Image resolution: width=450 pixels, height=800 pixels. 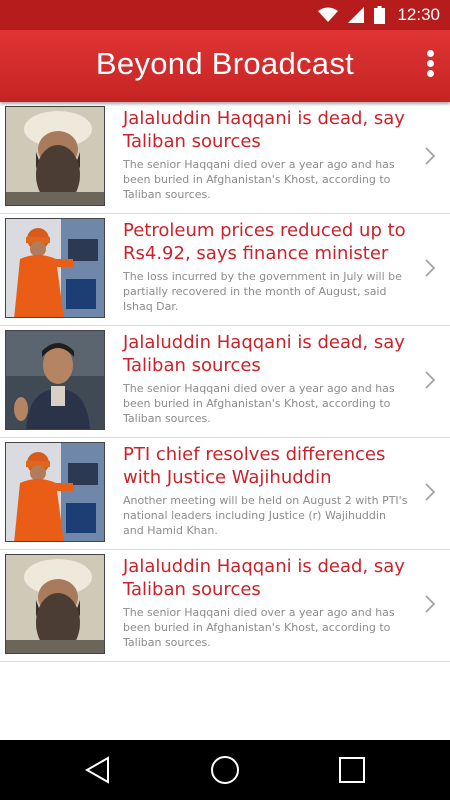 What do you see at coordinates (328, 14) in the screenshot?
I see `wifi-icon` at bounding box center [328, 14].